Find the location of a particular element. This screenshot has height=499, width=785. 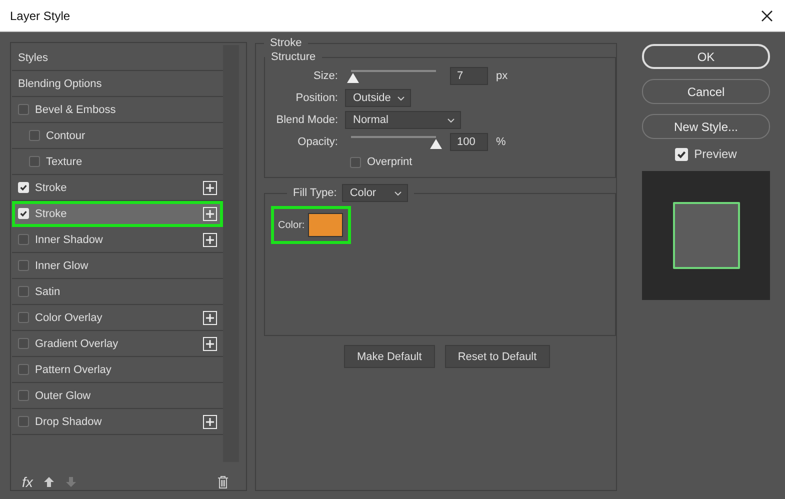

effect-label: Drop Shadow is located at coordinates (69, 422).